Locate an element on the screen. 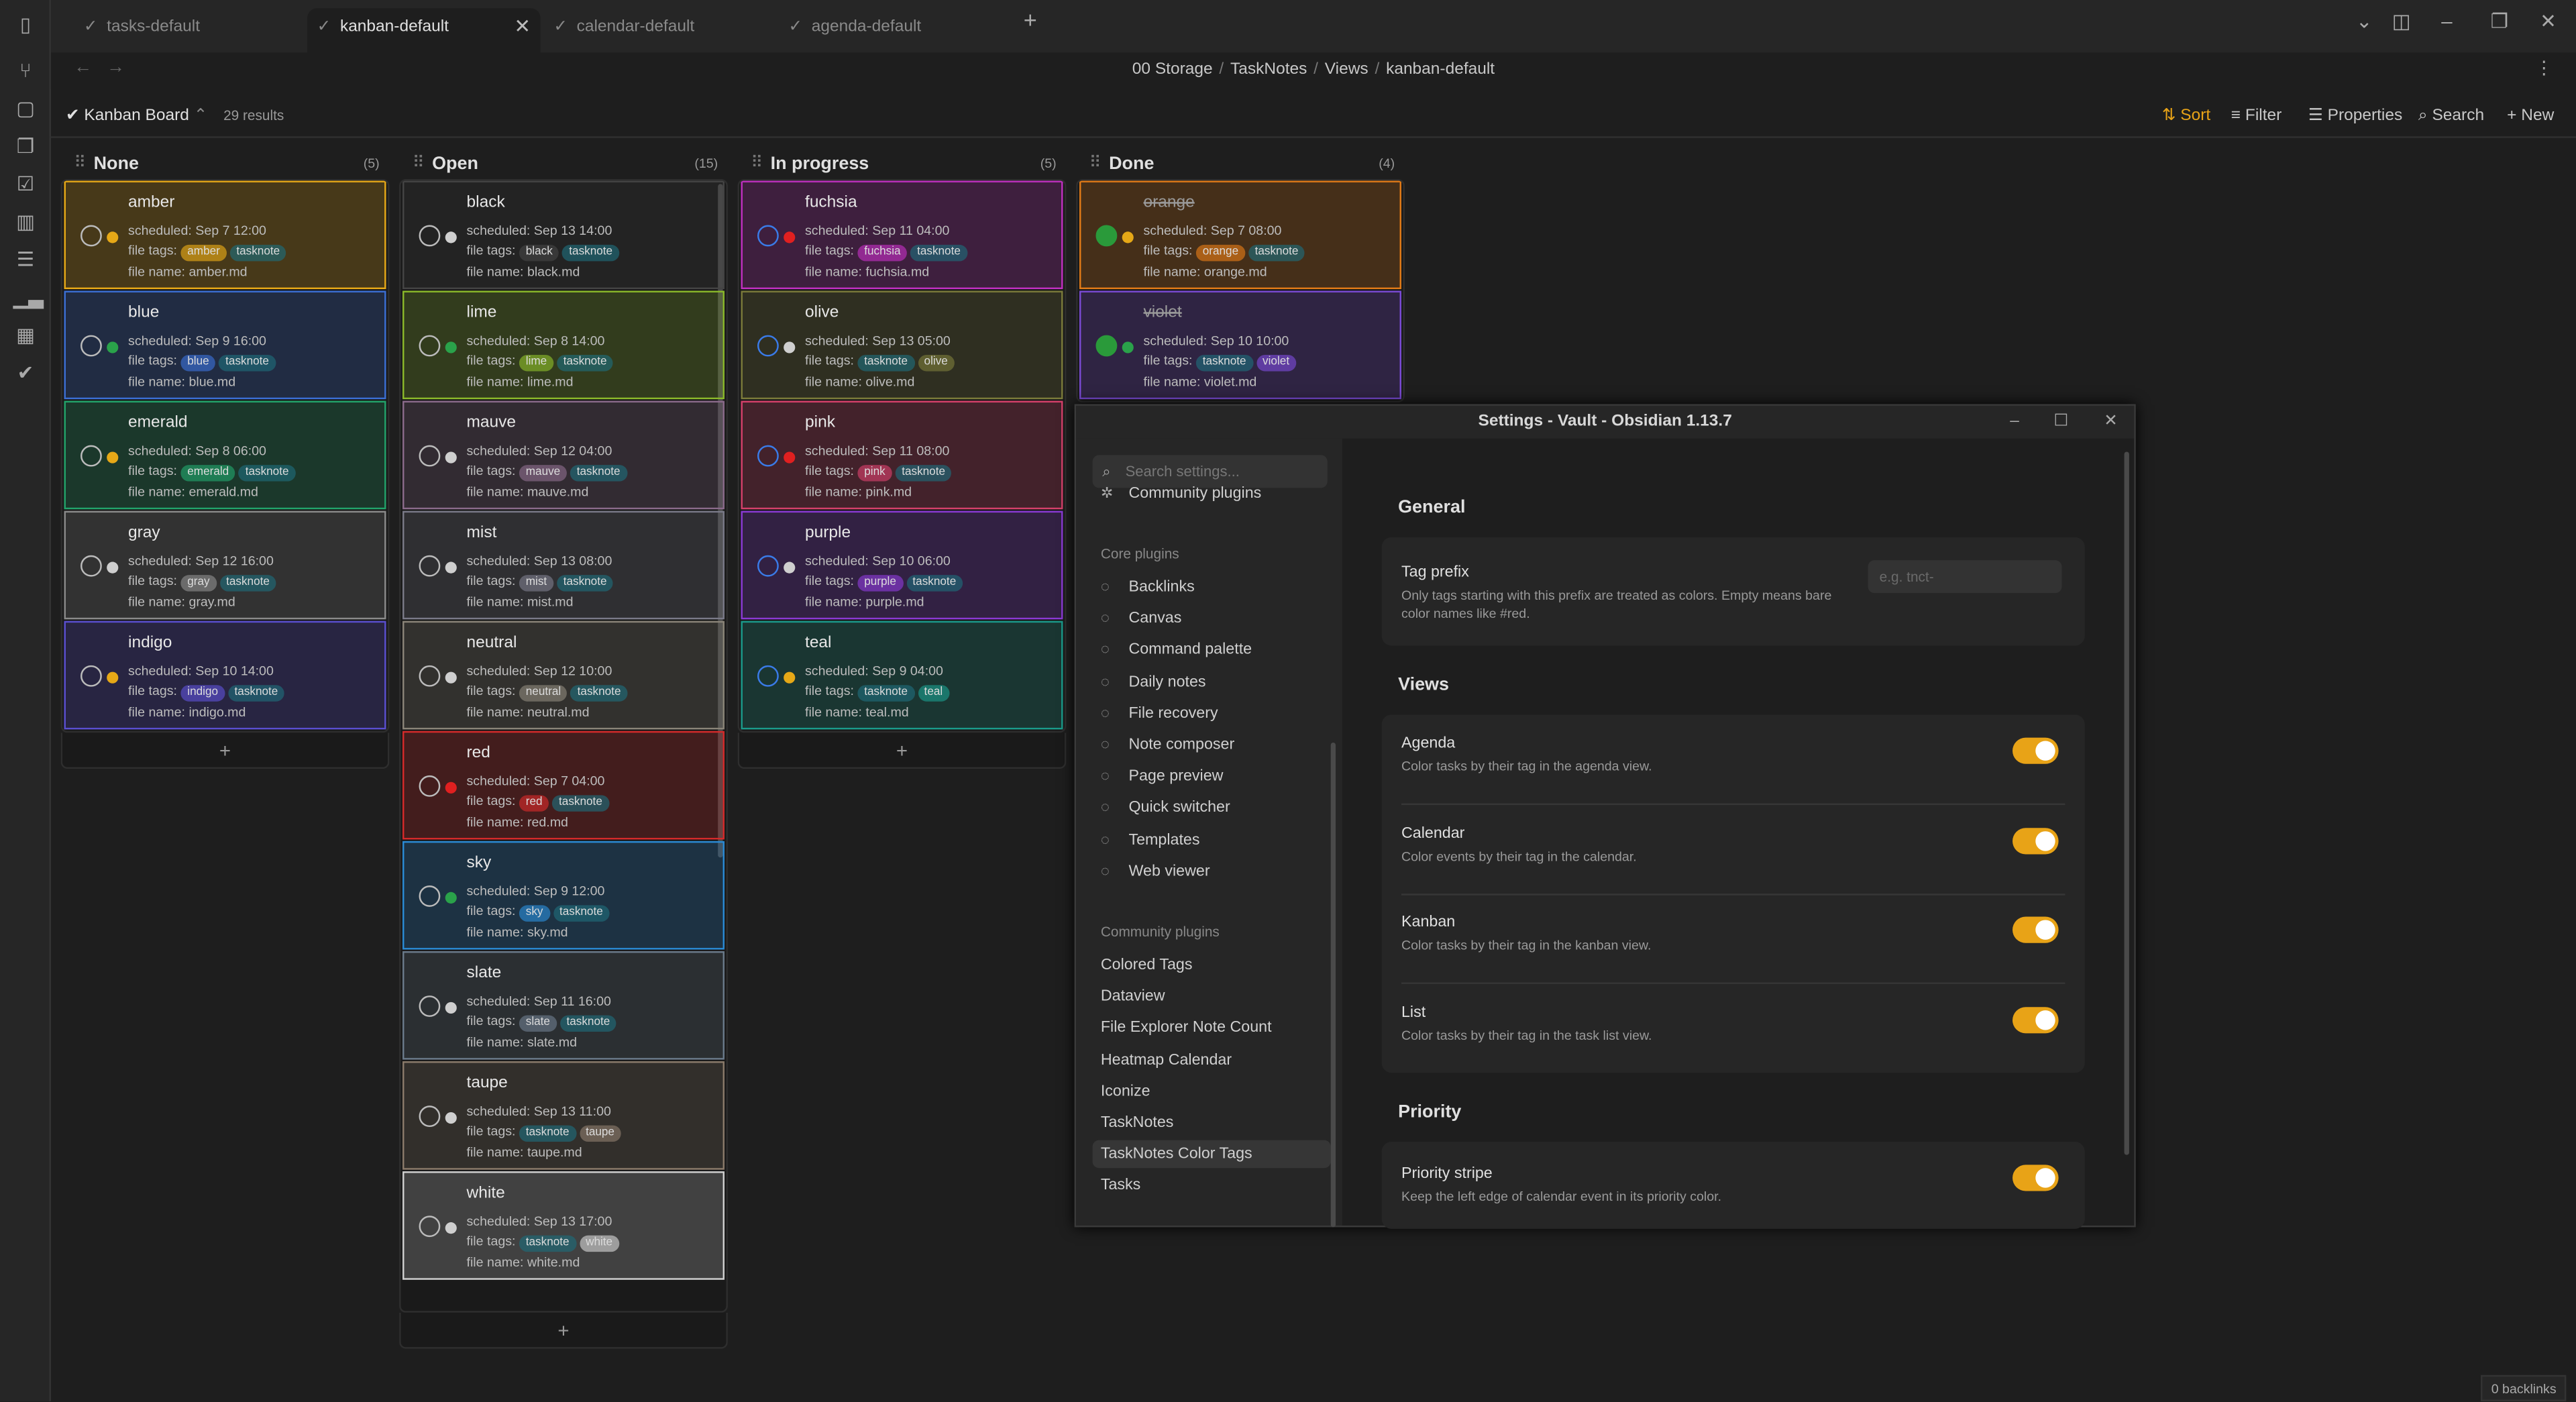  task-card: pink scheduled: Sep 11 08:00 file tags is located at coordinates (902, 455).